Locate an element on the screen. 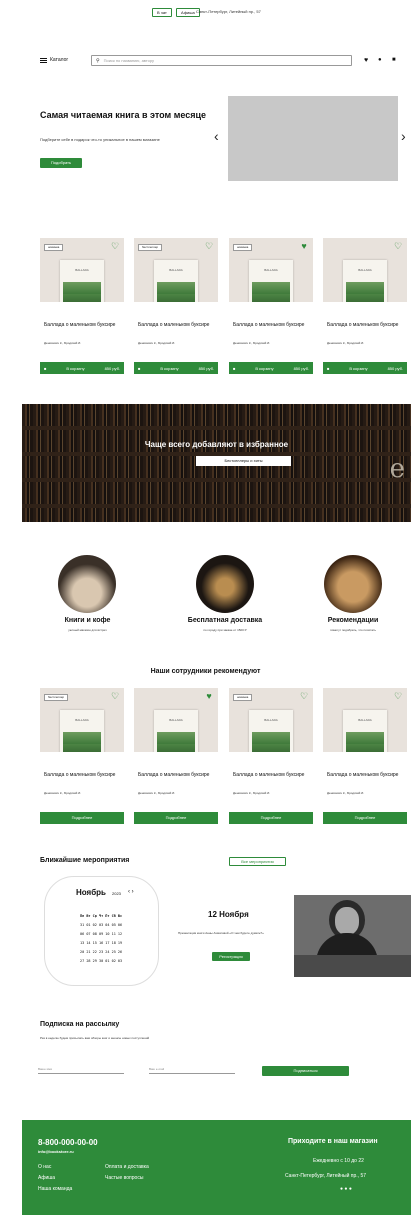 This screenshot has width=411, height=1215. all-events-button: Все мероприятия is located at coordinates (257, 861).